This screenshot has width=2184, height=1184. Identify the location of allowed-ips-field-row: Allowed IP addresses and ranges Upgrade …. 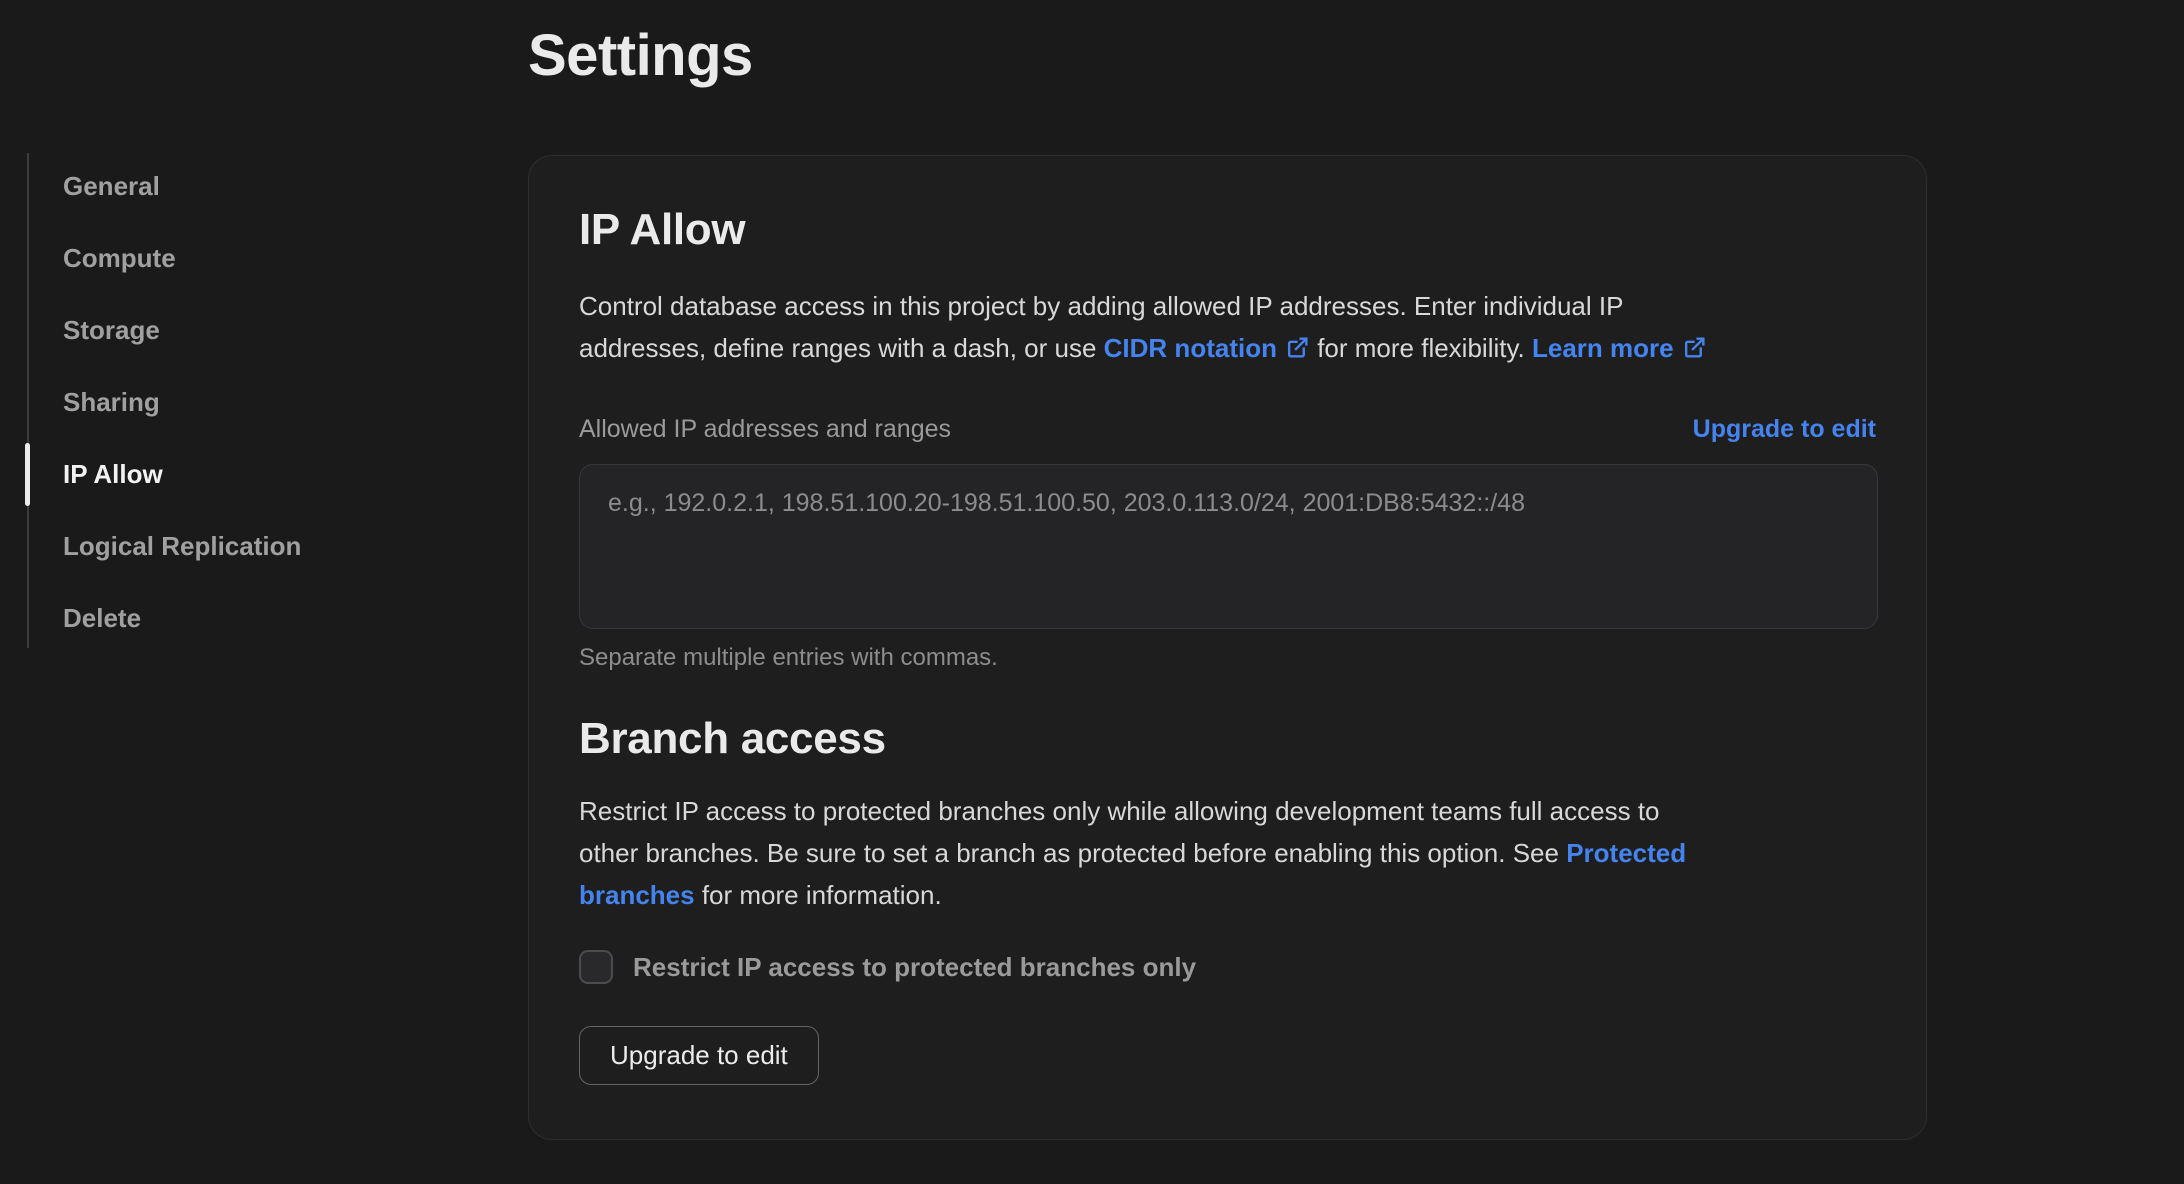
(1227, 429).